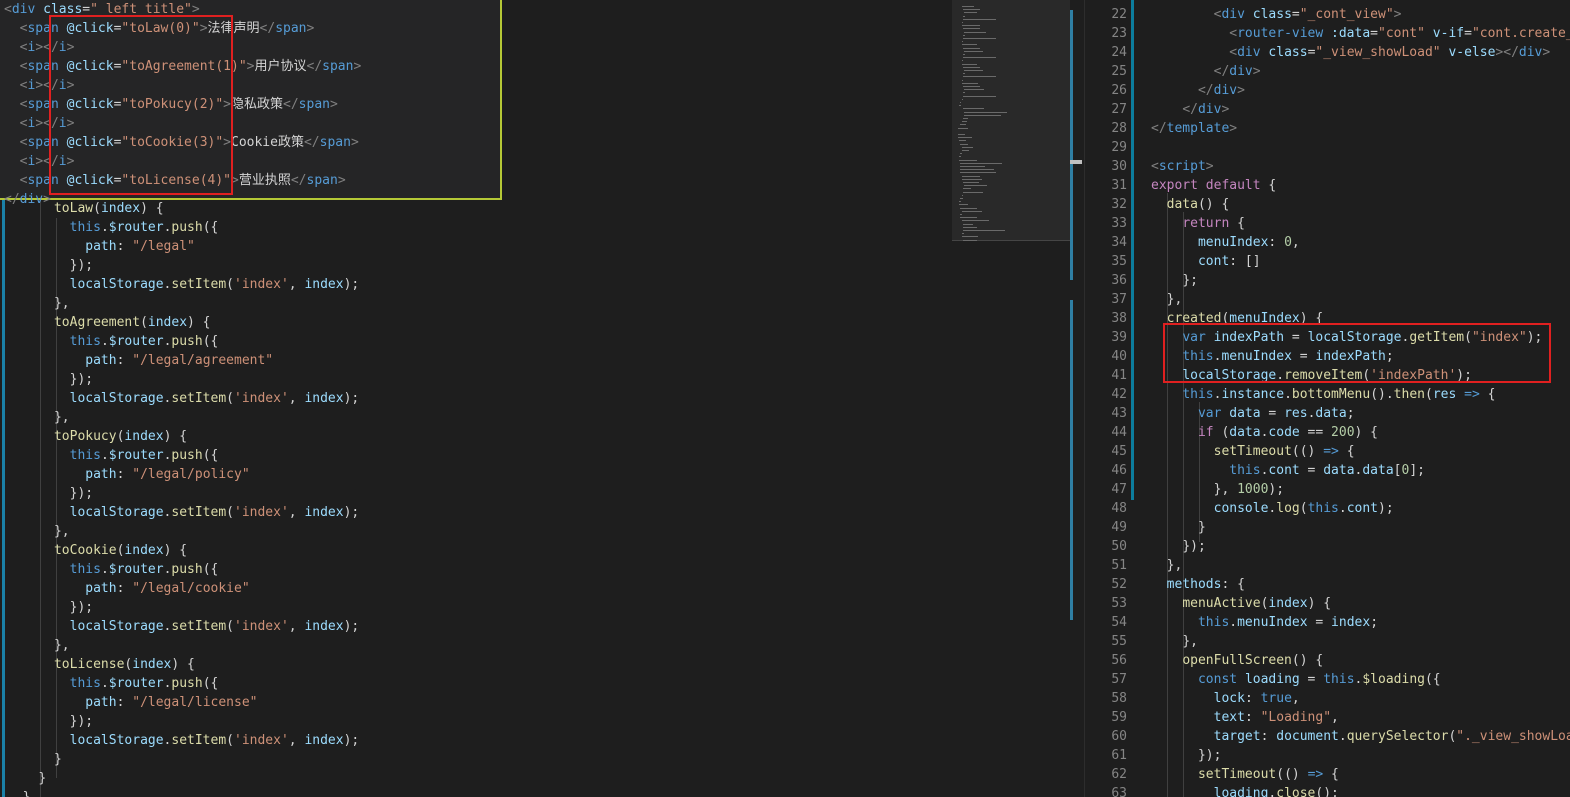 This screenshot has height=797, width=1570. I want to click on left-code-line: path: "/legal/license", so click(132, 702).